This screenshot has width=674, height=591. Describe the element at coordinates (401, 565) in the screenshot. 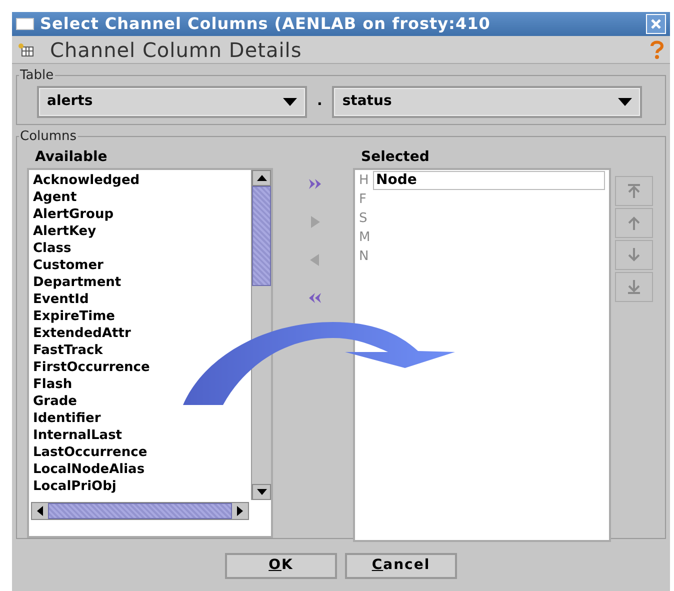

I see `dialog-button: Cancel` at that location.